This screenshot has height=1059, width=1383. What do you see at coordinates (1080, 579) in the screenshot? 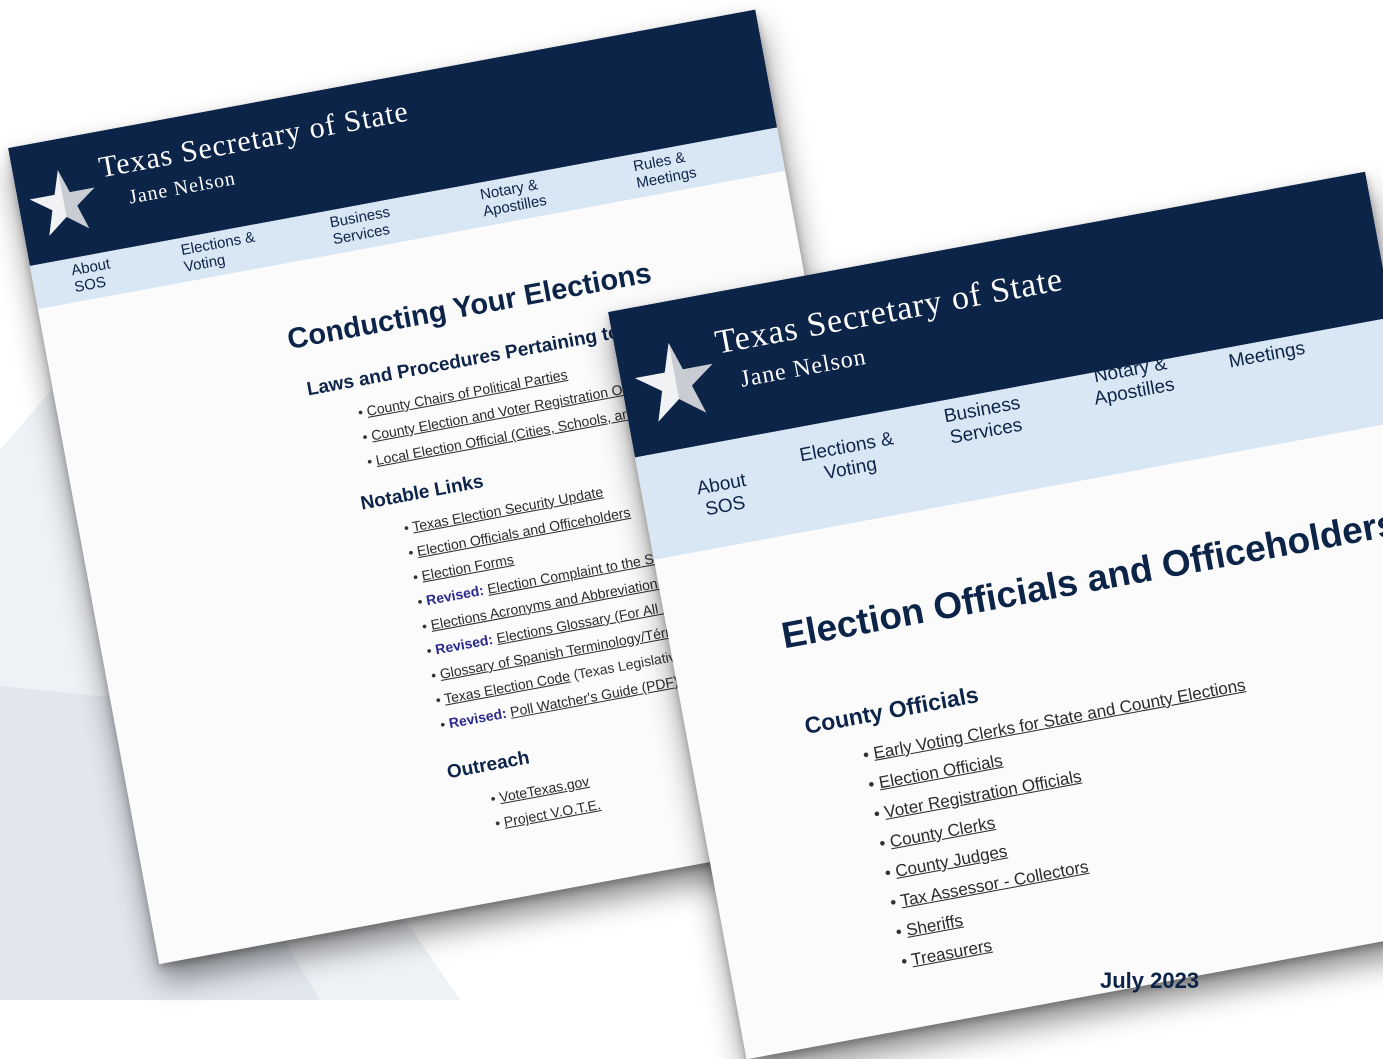
I see `page-title: Election Officials and Officeholders` at bounding box center [1080, 579].